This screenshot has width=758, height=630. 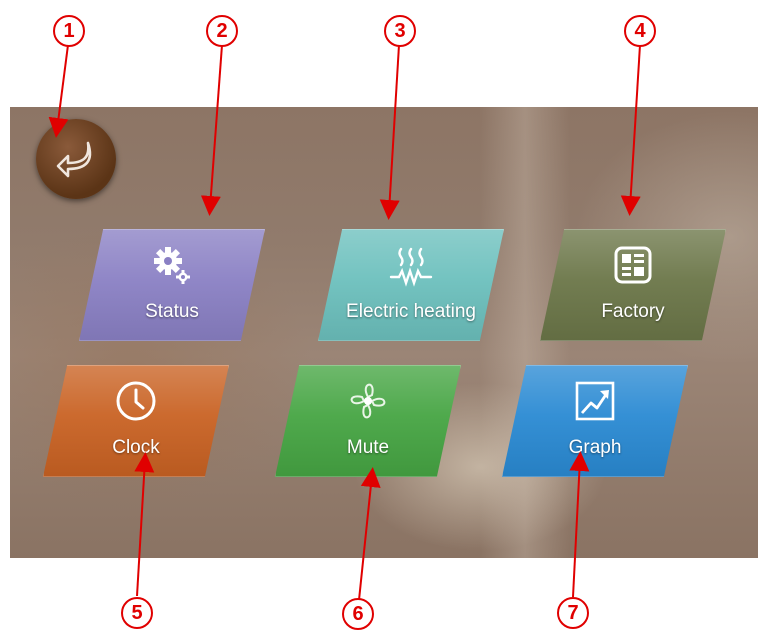 I want to click on annotation-marker-1: 1, so click(x=69, y=31).